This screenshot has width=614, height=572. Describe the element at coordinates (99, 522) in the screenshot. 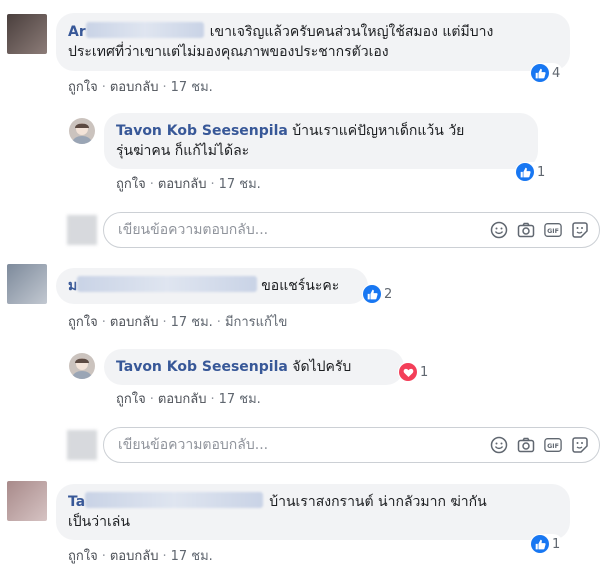

I see `comment-text: เป็นว่าเล่น` at that location.